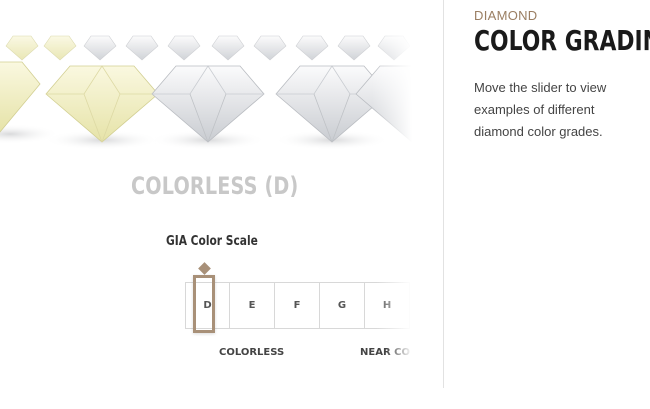 This screenshot has width=650, height=409. What do you see at coordinates (208, 48) in the screenshot?
I see `back-row-diamonds` at bounding box center [208, 48].